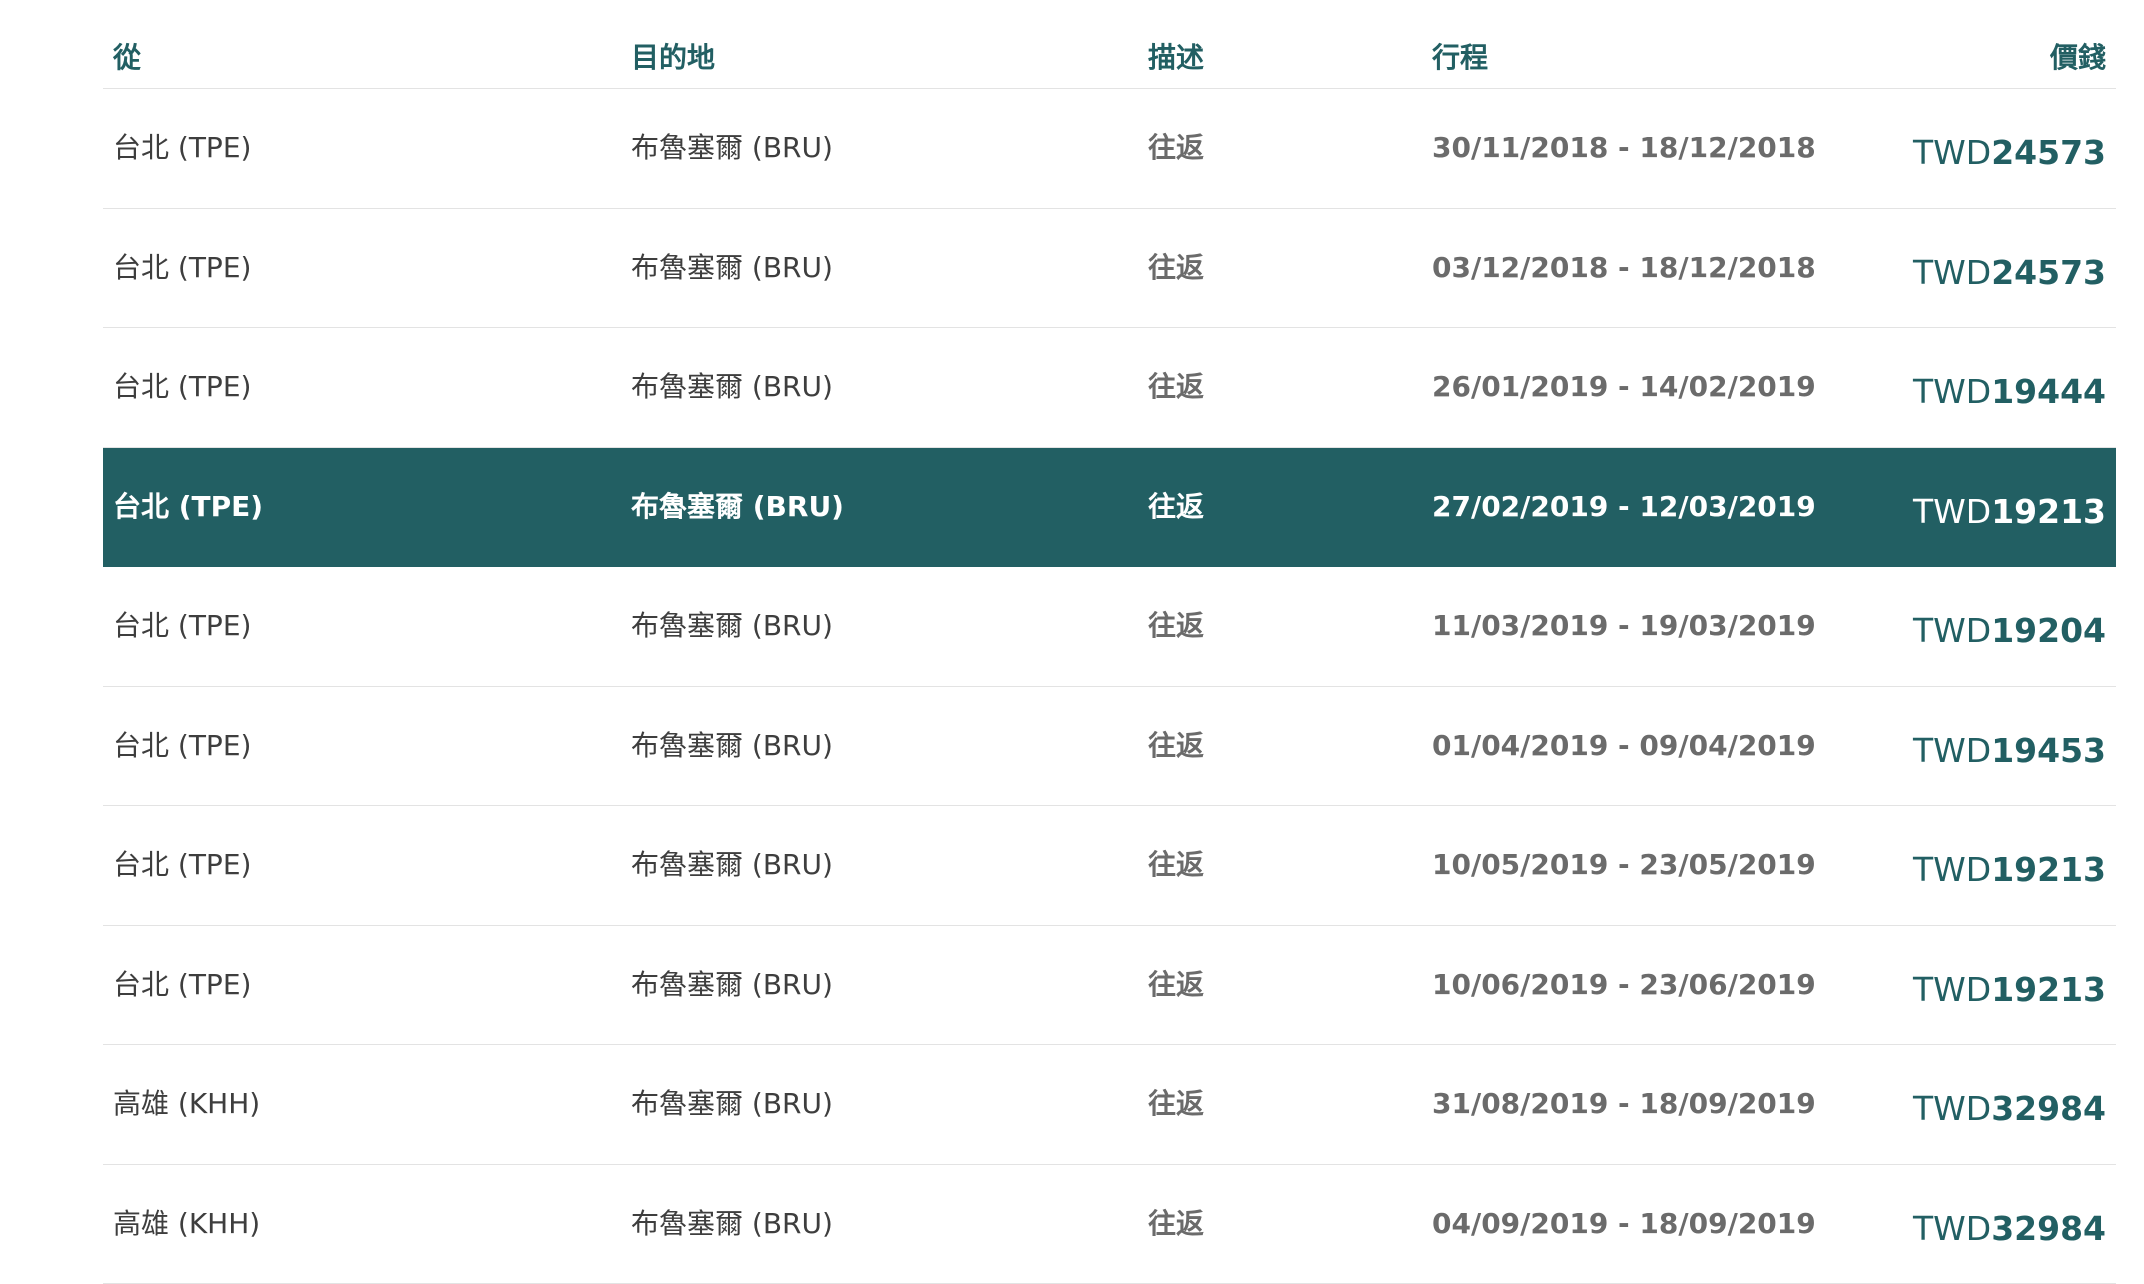 Image resolution: width=2144 pixels, height=1284 pixels. What do you see at coordinates (1624, 984) in the screenshot?
I see `itinerary-cell: 10/06/2019 - 23/06/2019` at bounding box center [1624, 984].